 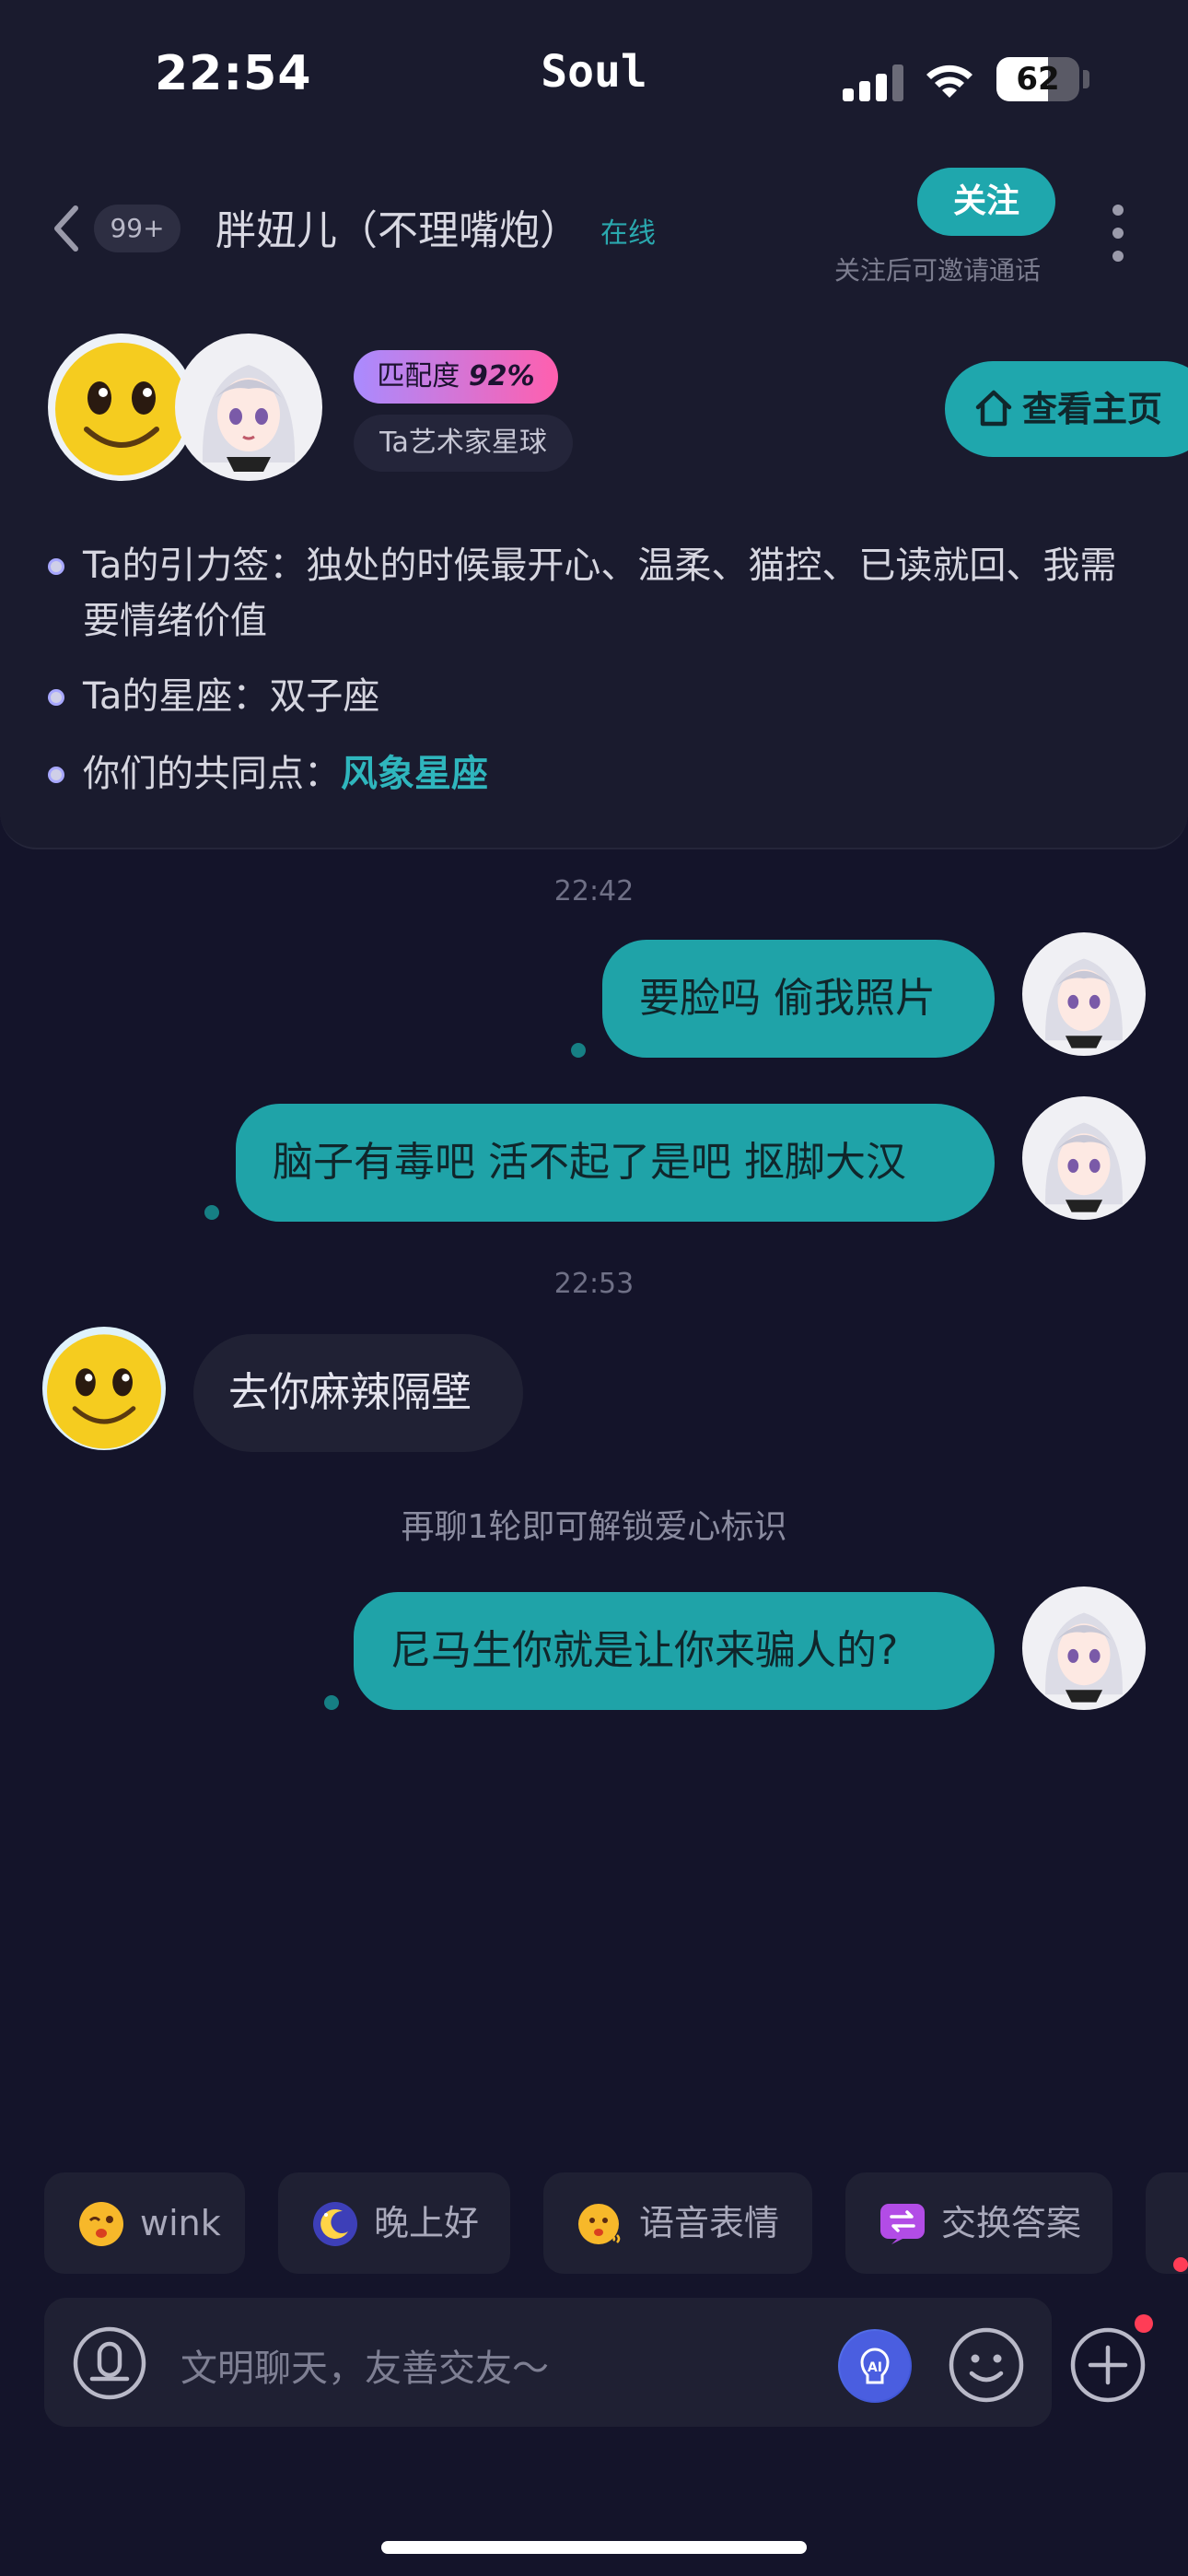 What do you see at coordinates (600, 696) in the screenshot?
I see `zodiac-row: Ta的星座：双子座` at bounding box center [600, 696].